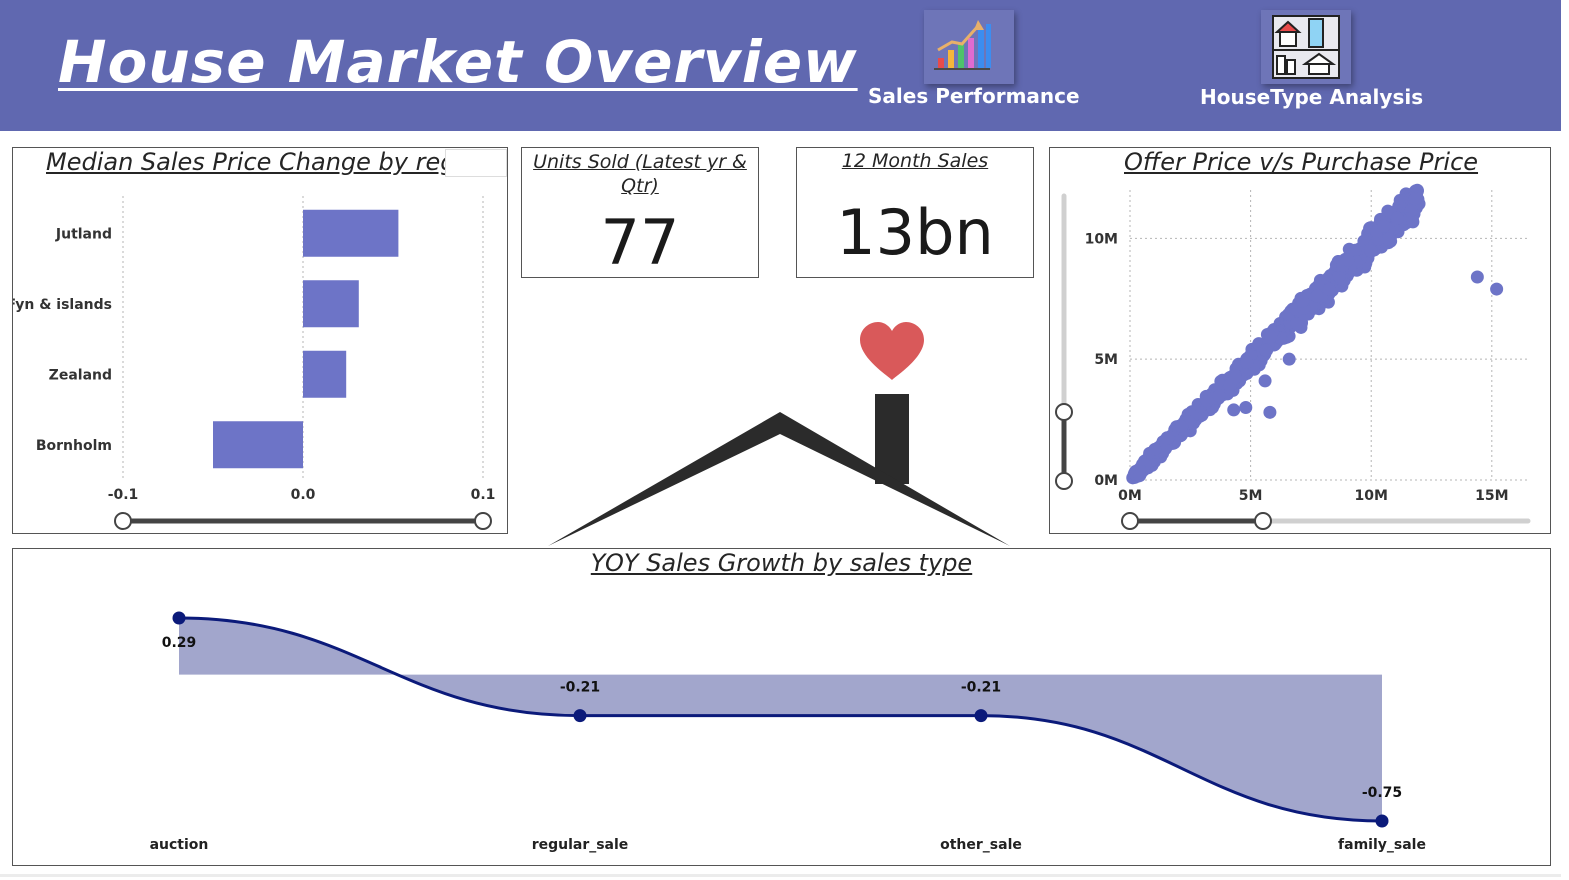  I want to click on month-sales-card: 12 Month Sales 13bn, so click(915, 212).